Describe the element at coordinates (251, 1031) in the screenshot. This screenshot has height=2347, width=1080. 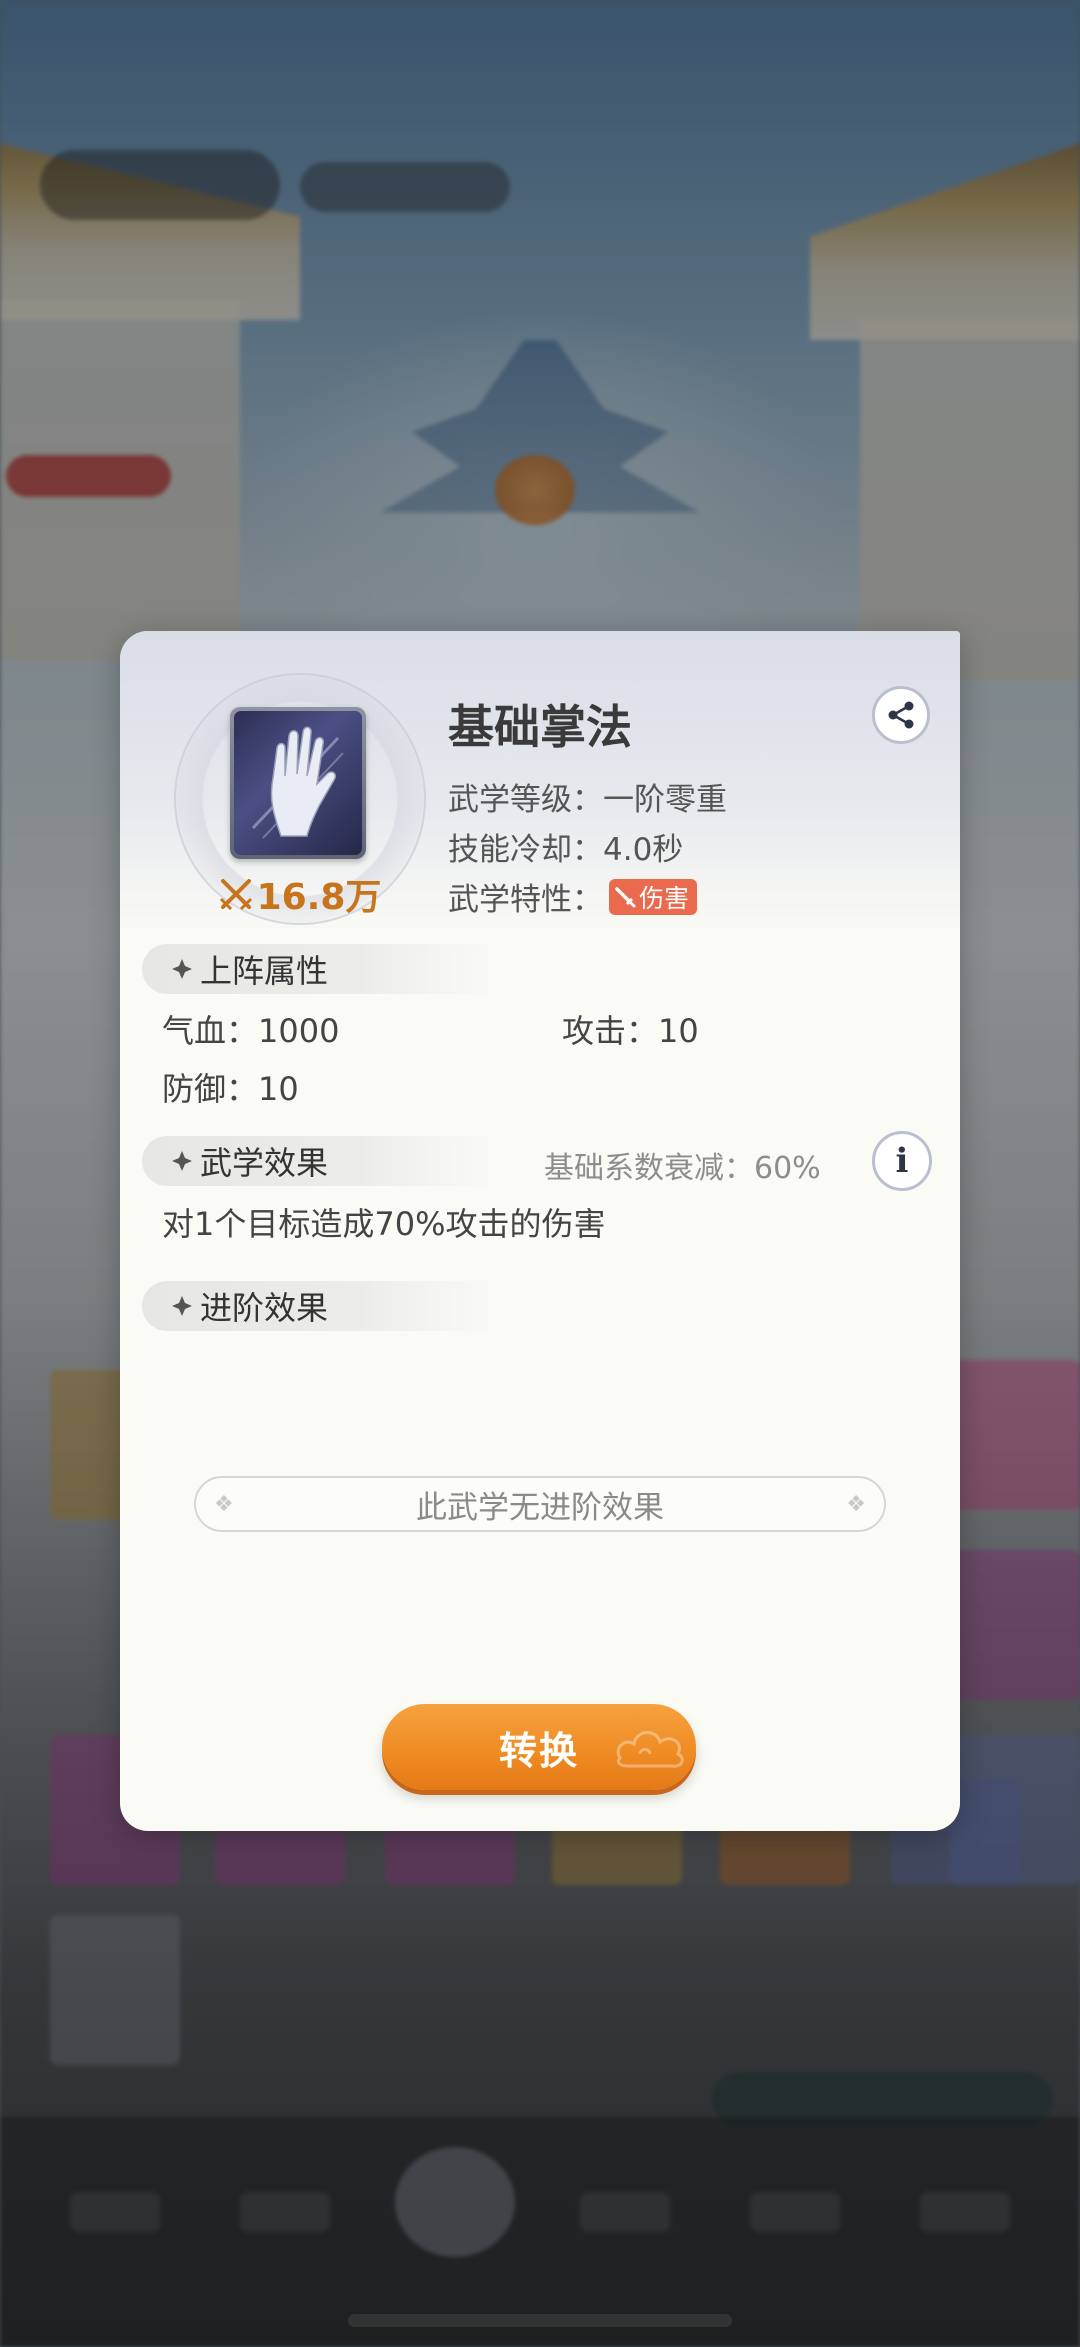
I see `attribute-hp: 气血：1000` at that location.